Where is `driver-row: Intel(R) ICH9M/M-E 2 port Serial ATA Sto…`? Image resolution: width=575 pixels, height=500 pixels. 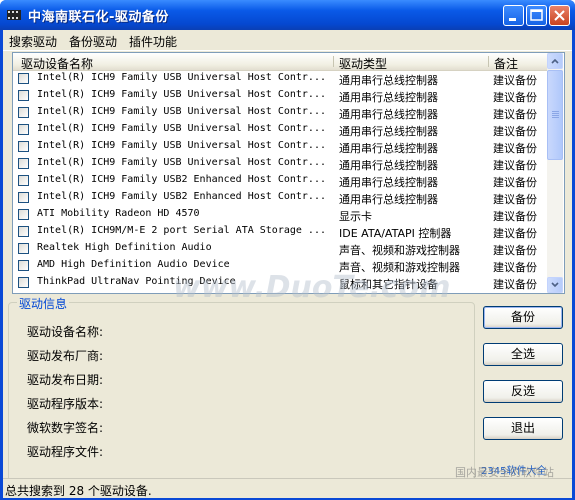 driver-row: Intel(R) ICH9M/M-E 2 port Serial ATA Sto… is located at coordinates (280, 232).